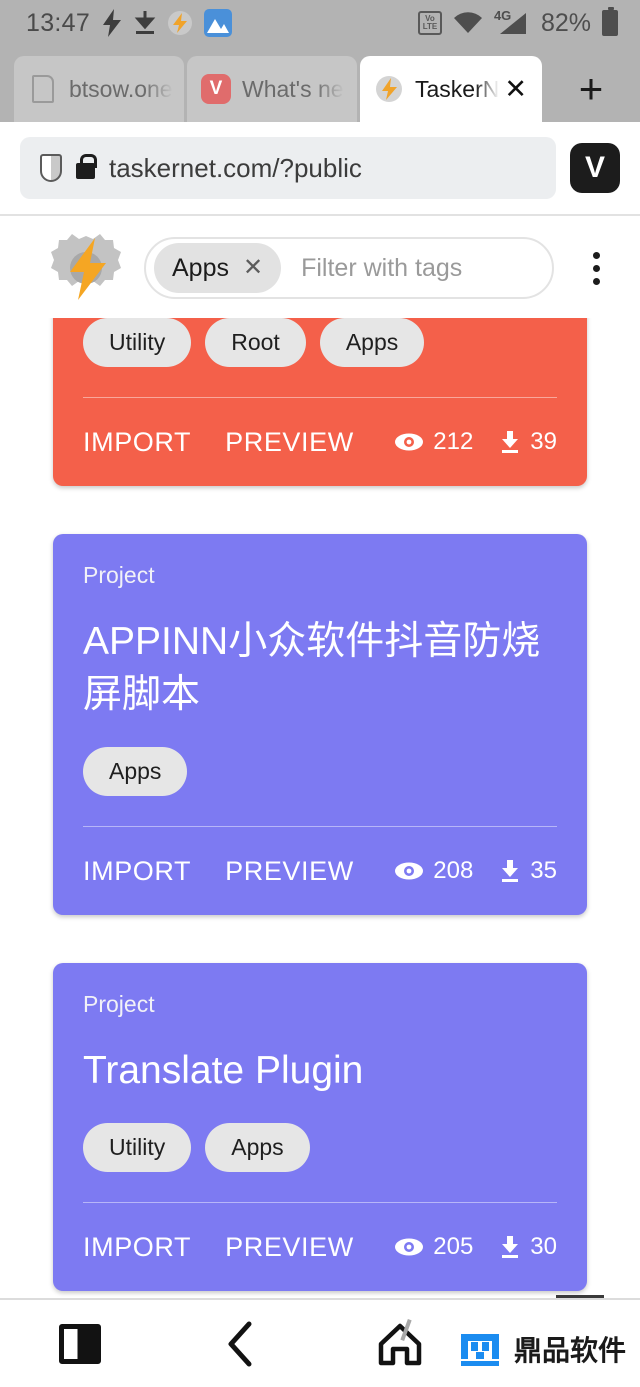  I want to click on tag-chip-label: Apps, so click(200, 267).